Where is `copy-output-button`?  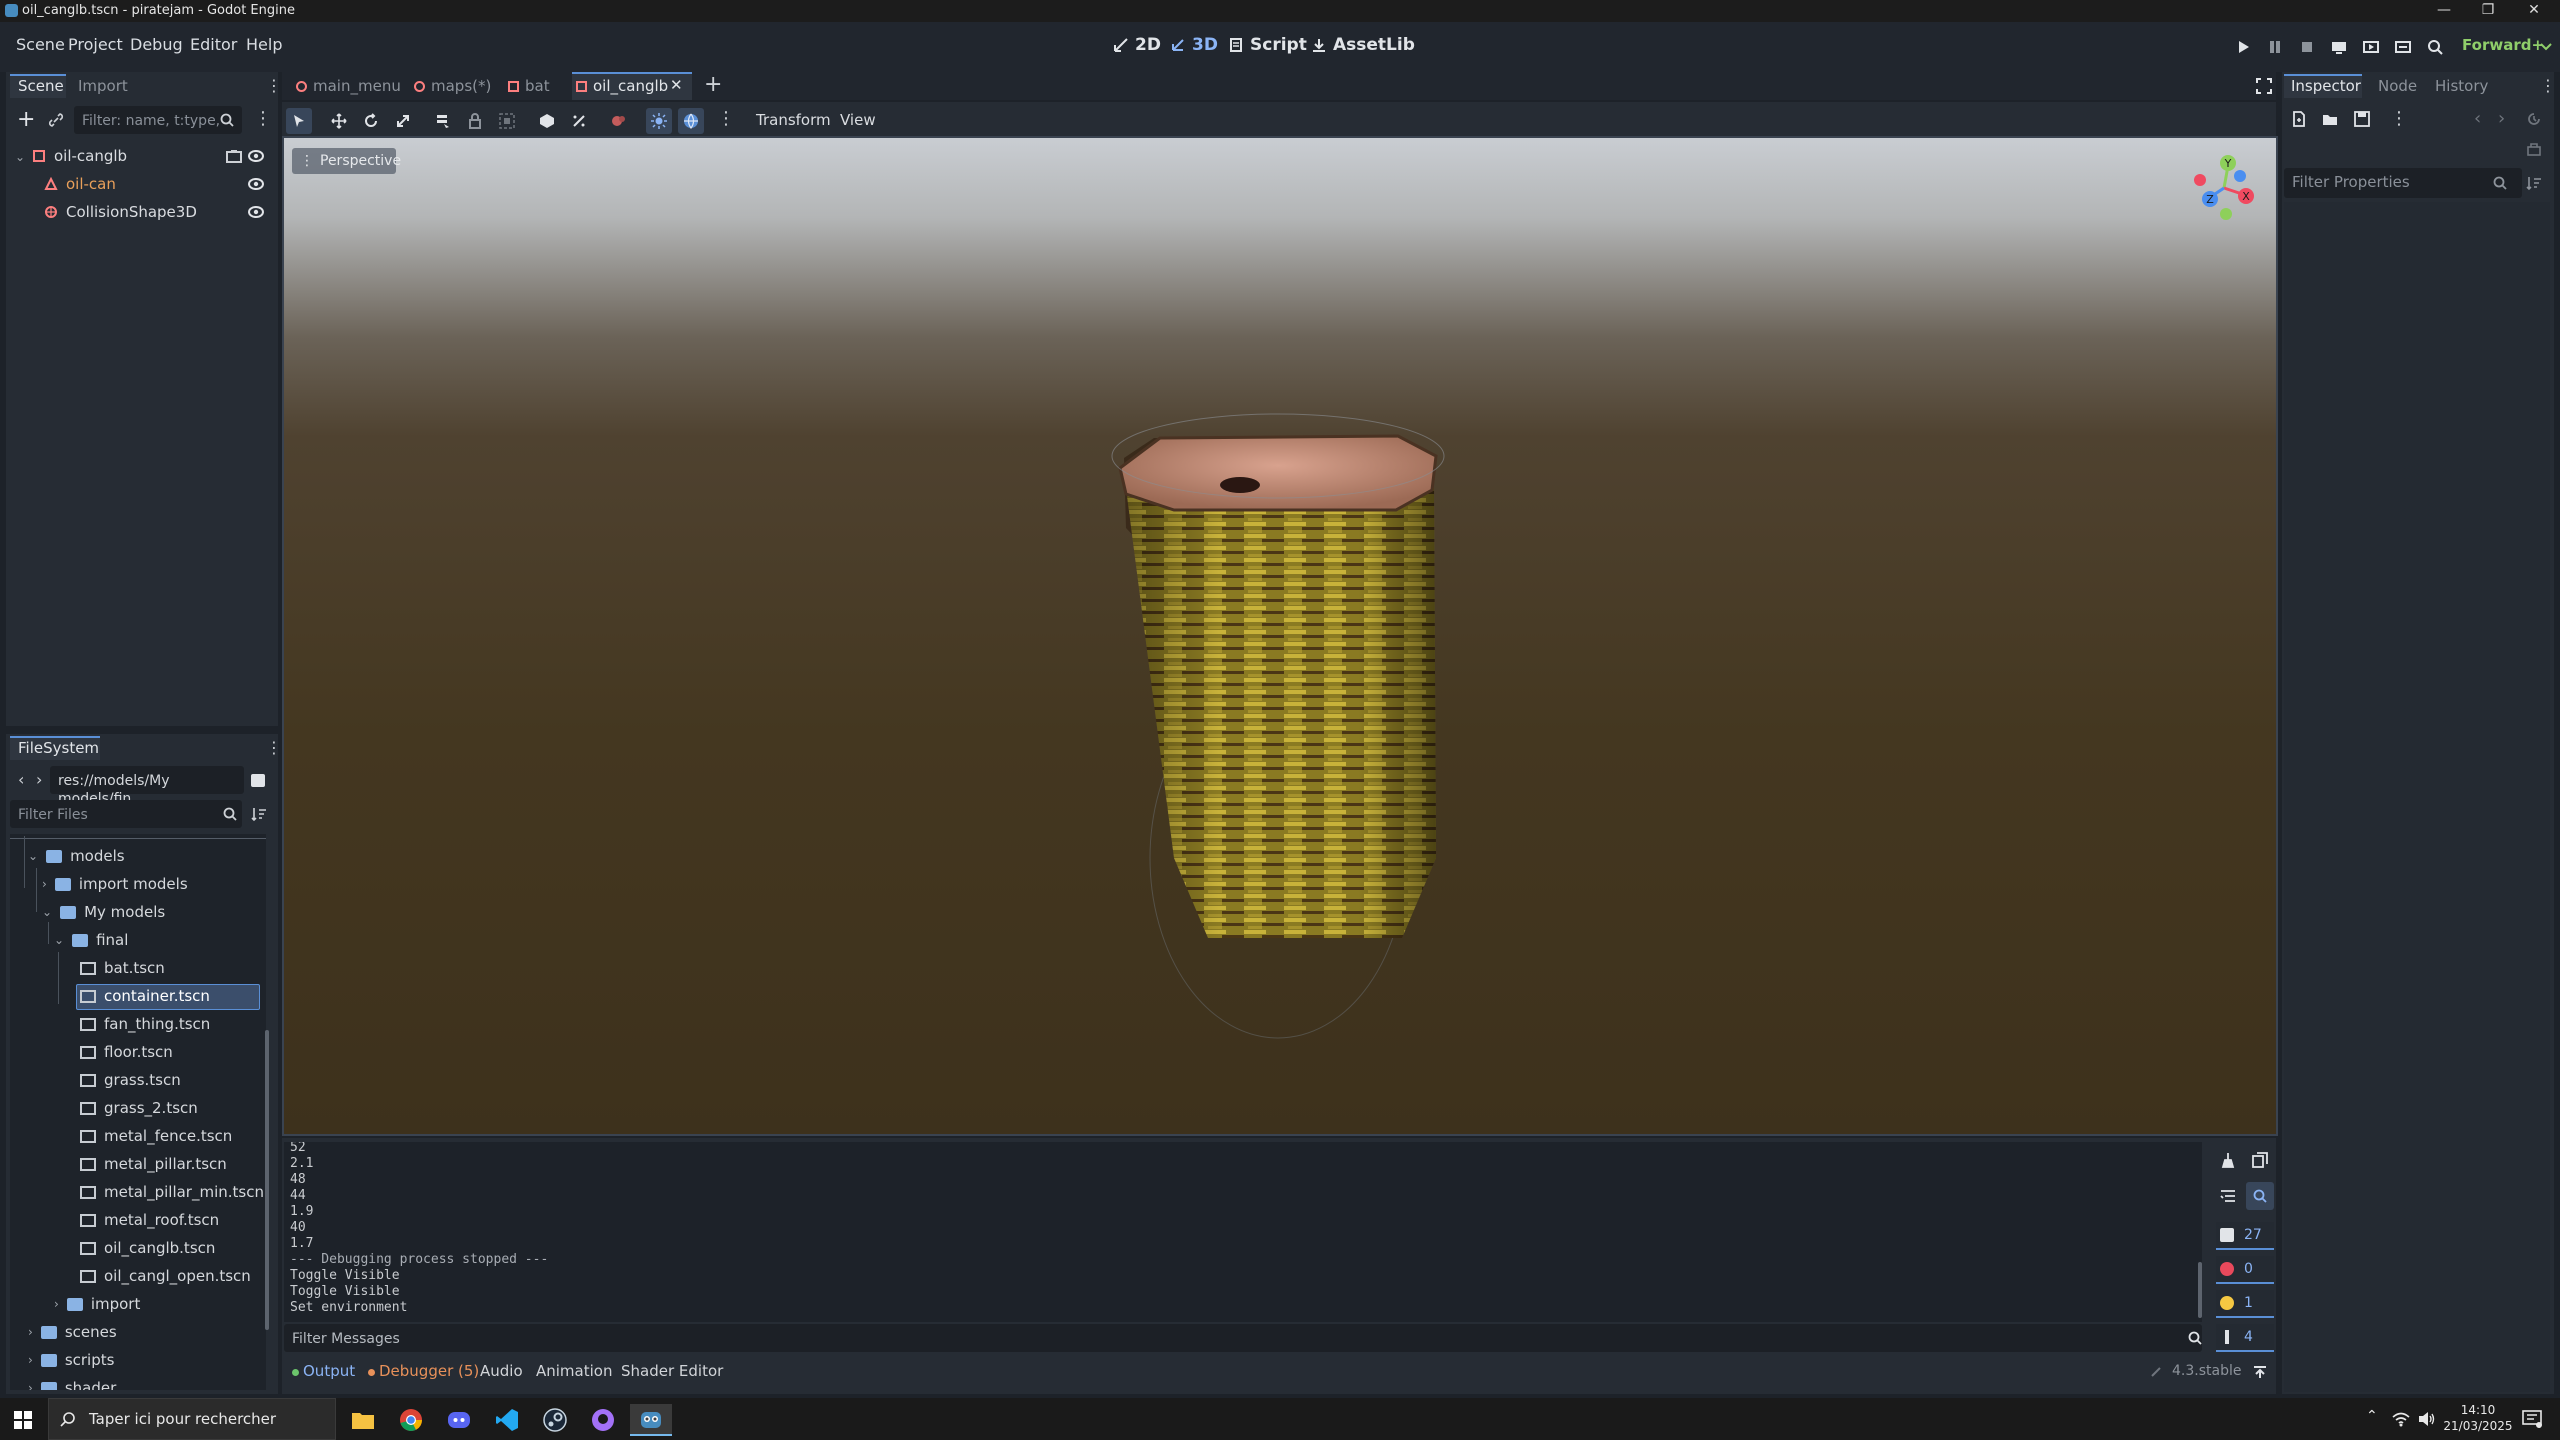
copy-output-button is located at coordinates (2260, 1160).